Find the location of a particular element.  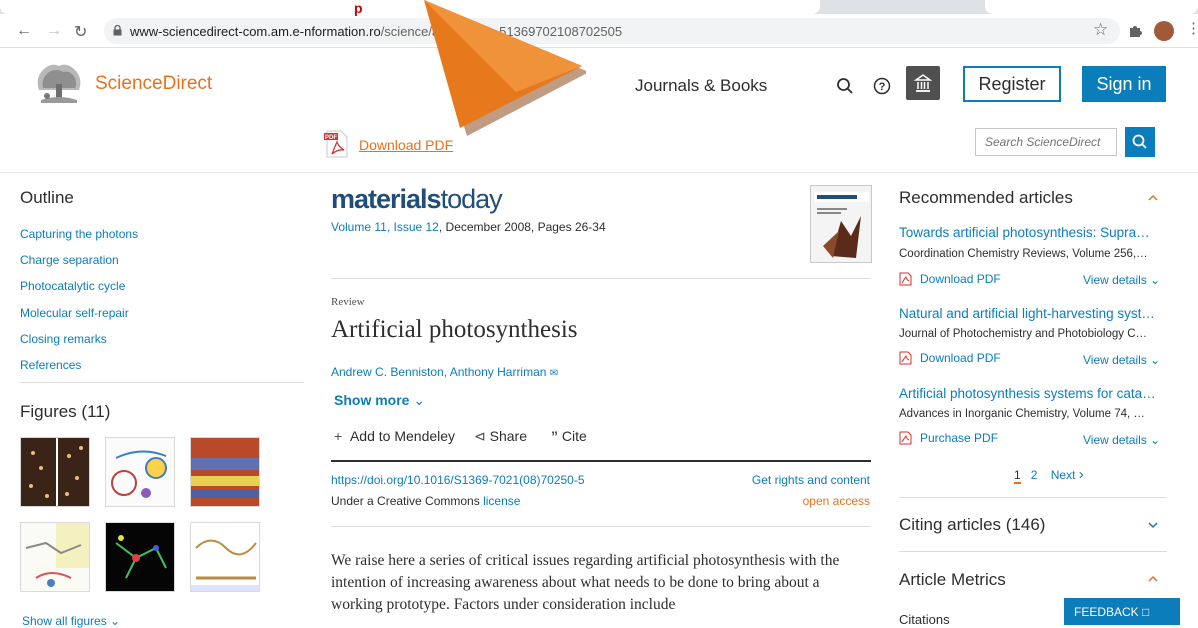

license-link: license is located at coordinates (501, 501).